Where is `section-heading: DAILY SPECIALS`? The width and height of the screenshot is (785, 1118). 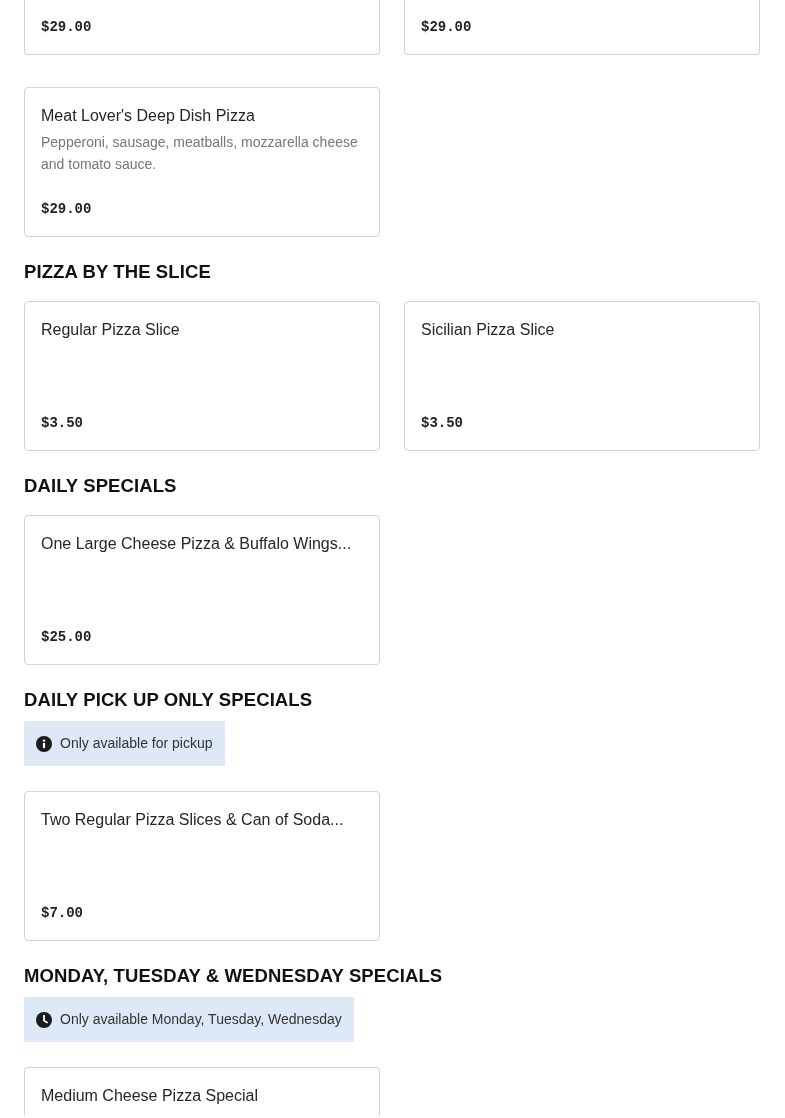 section-heading: DAILY SPECIALS is located at coordinates (100, 486).